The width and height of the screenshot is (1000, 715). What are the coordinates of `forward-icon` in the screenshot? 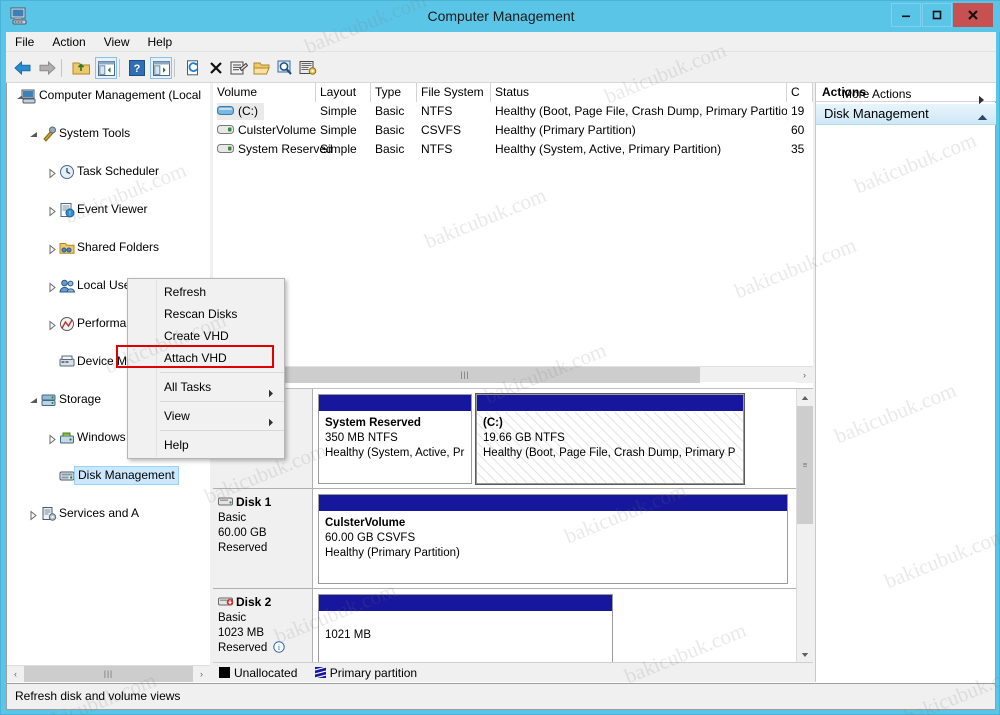 It's located at (47, 68).